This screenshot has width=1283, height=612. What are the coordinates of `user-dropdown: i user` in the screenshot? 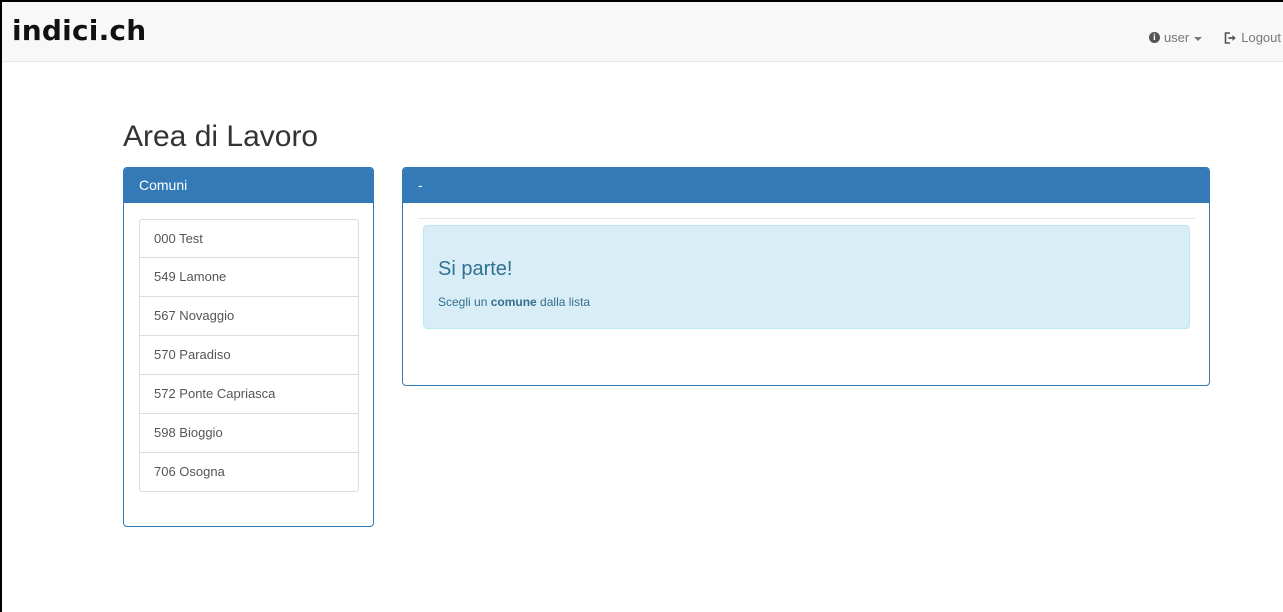 It's located at (1175, 37).